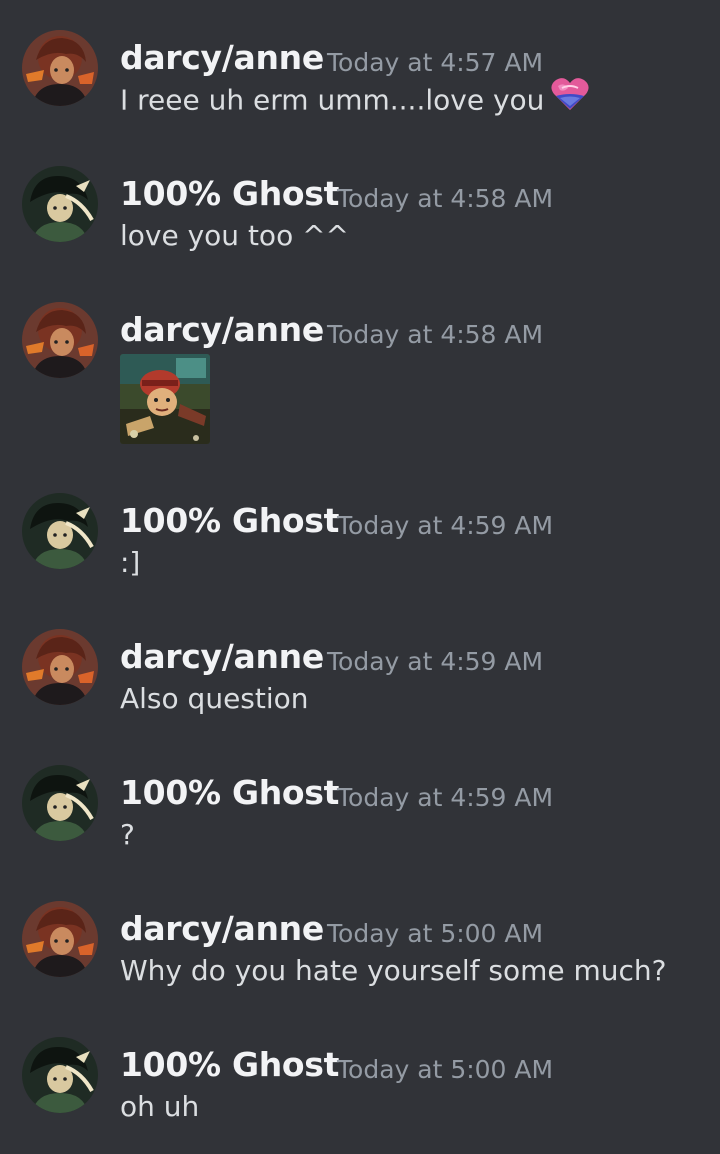 The width and height of the screenshot is (720, 1154). Describe the element at coordinates (393, 970) in the screenshot. I see `message-text: Why do you hate yourself some much?` at that location.